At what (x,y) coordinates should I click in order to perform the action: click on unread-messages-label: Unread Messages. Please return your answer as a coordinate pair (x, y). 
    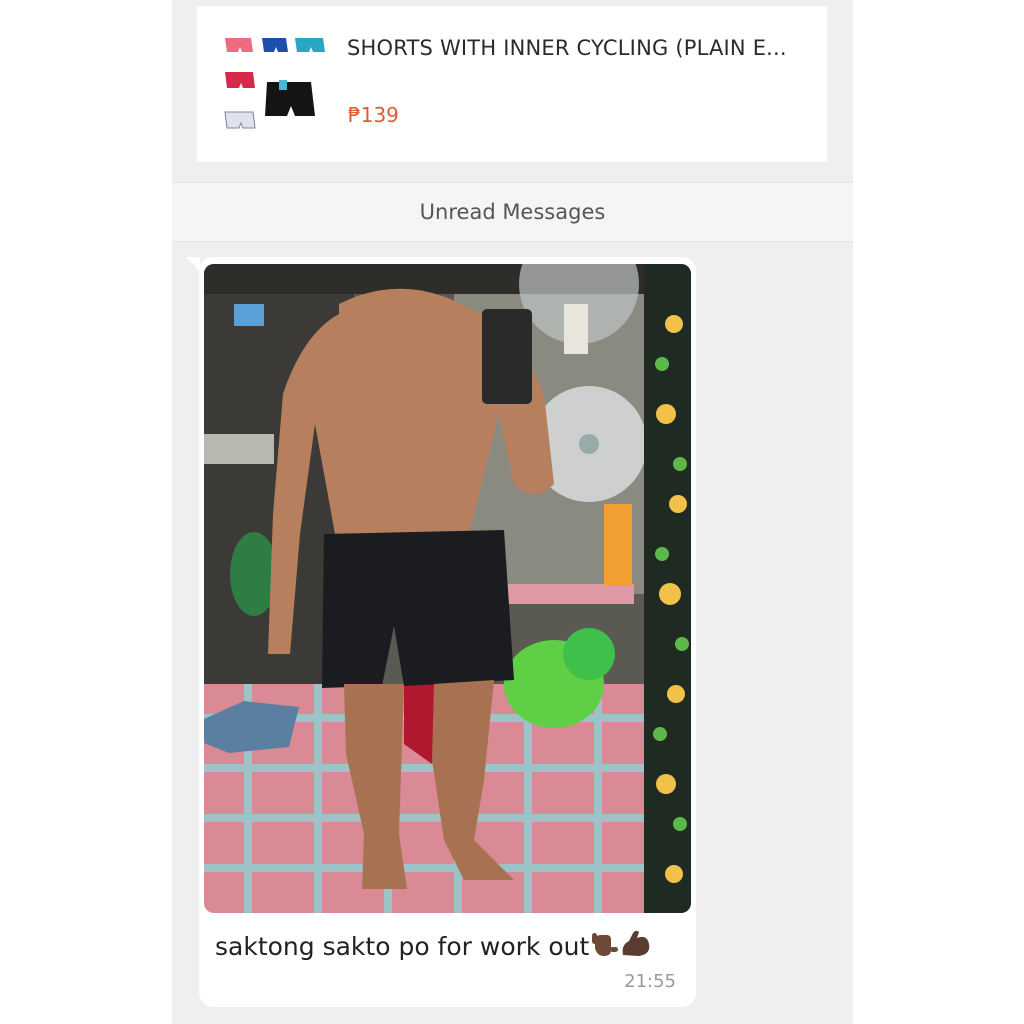
    Looking at the image, I should click on (512, 212).